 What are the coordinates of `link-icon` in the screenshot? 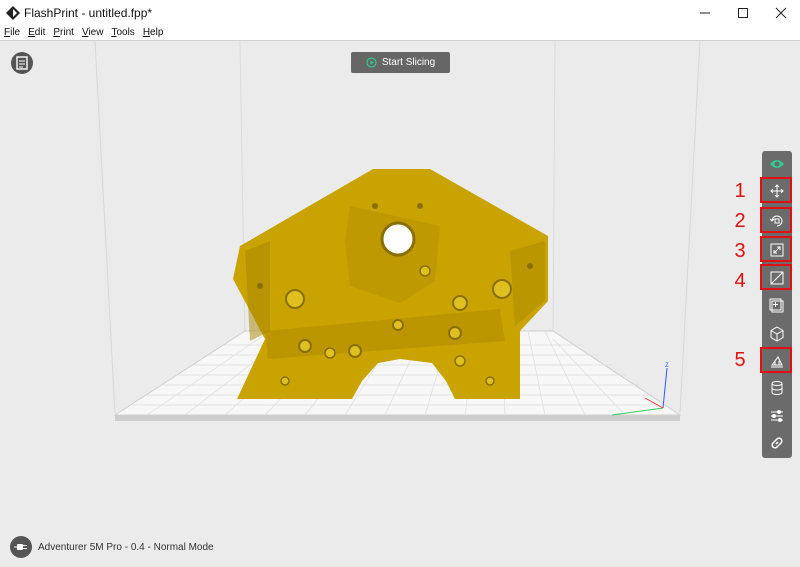 It's located at (777, 443).